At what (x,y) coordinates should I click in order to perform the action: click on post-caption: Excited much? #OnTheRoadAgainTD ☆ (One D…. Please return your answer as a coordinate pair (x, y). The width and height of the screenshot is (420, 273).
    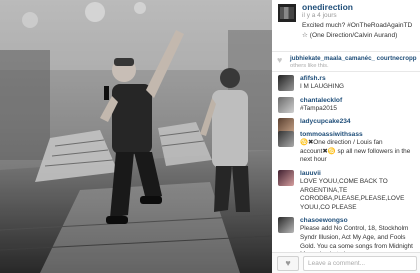
    Looking at the image, I should click on (357, 30).